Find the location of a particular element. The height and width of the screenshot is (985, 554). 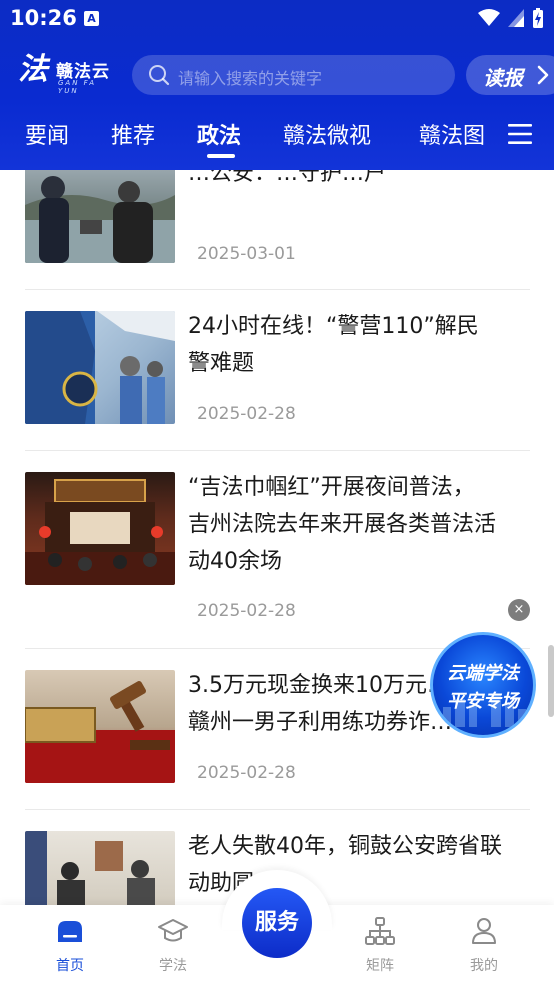

news-title-line: 吉州法院去年来开展各类普法活 is located at coordinates (342, 524).